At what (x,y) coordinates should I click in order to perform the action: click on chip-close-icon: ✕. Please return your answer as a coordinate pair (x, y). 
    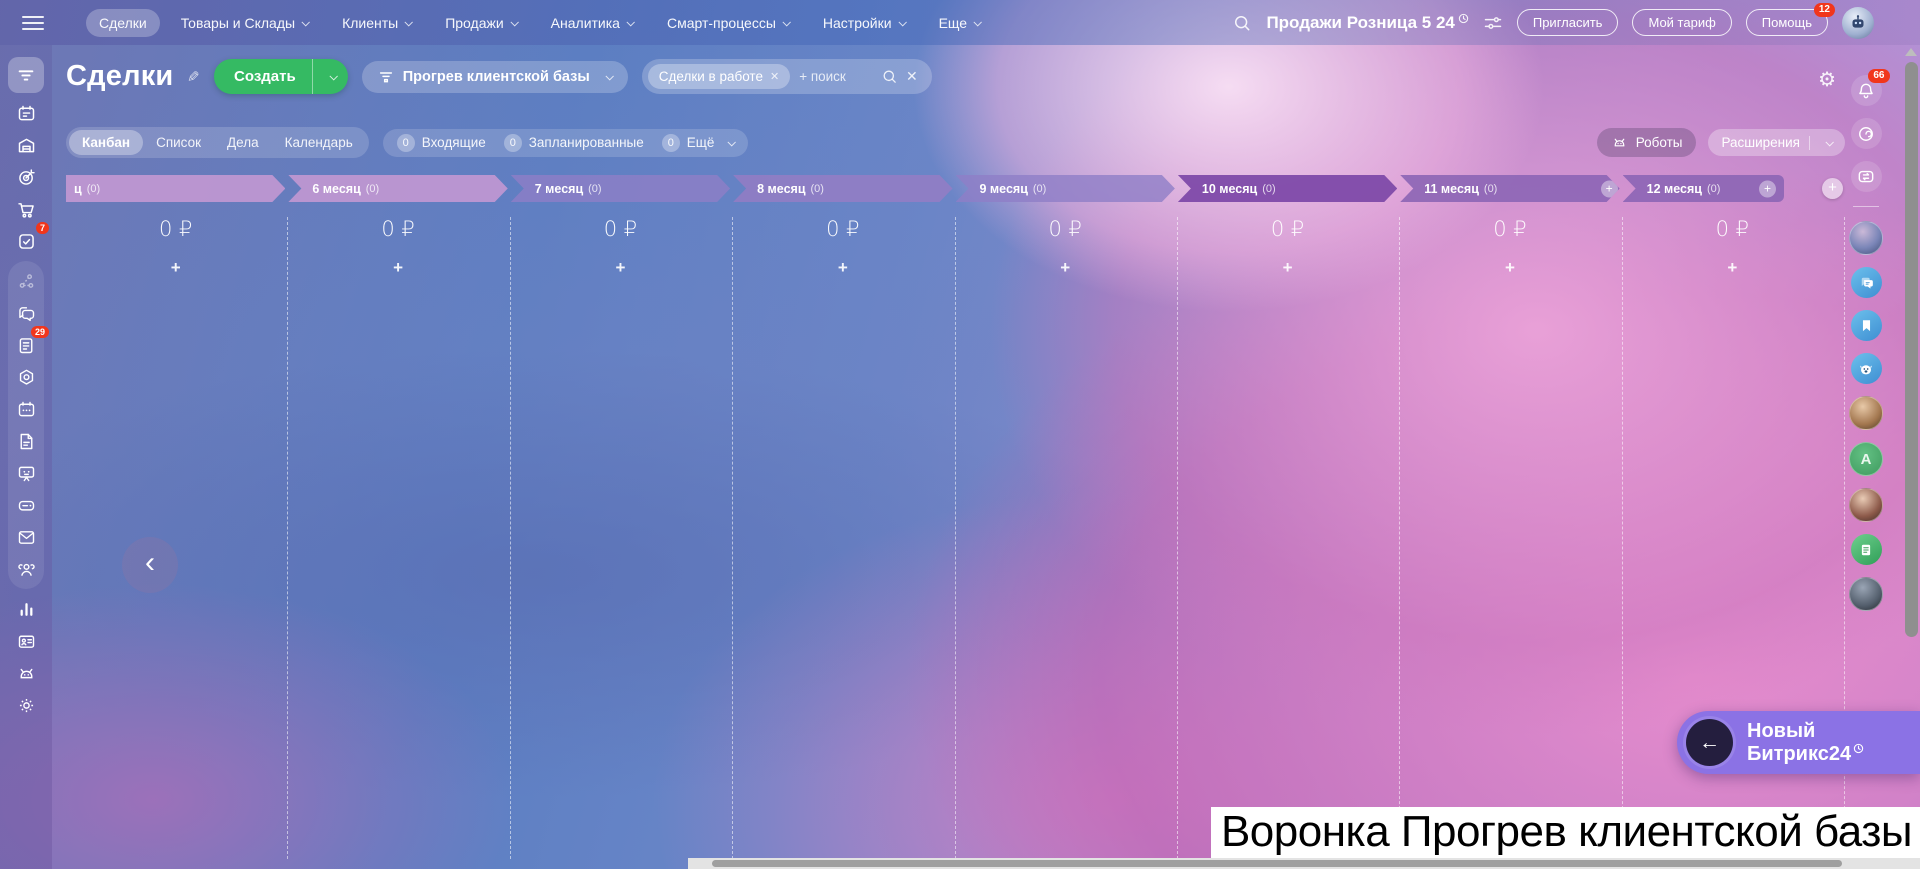
    Looking at the image, I should click on (774, 76).